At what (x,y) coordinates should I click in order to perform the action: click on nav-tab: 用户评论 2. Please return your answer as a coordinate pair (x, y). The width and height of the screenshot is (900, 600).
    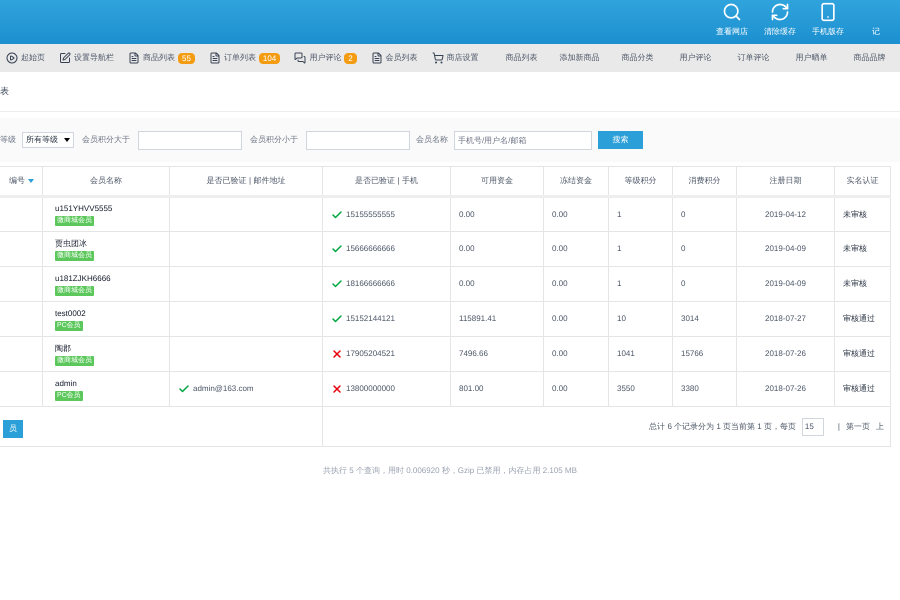
    Looking at the image, I should click on (325, 58).